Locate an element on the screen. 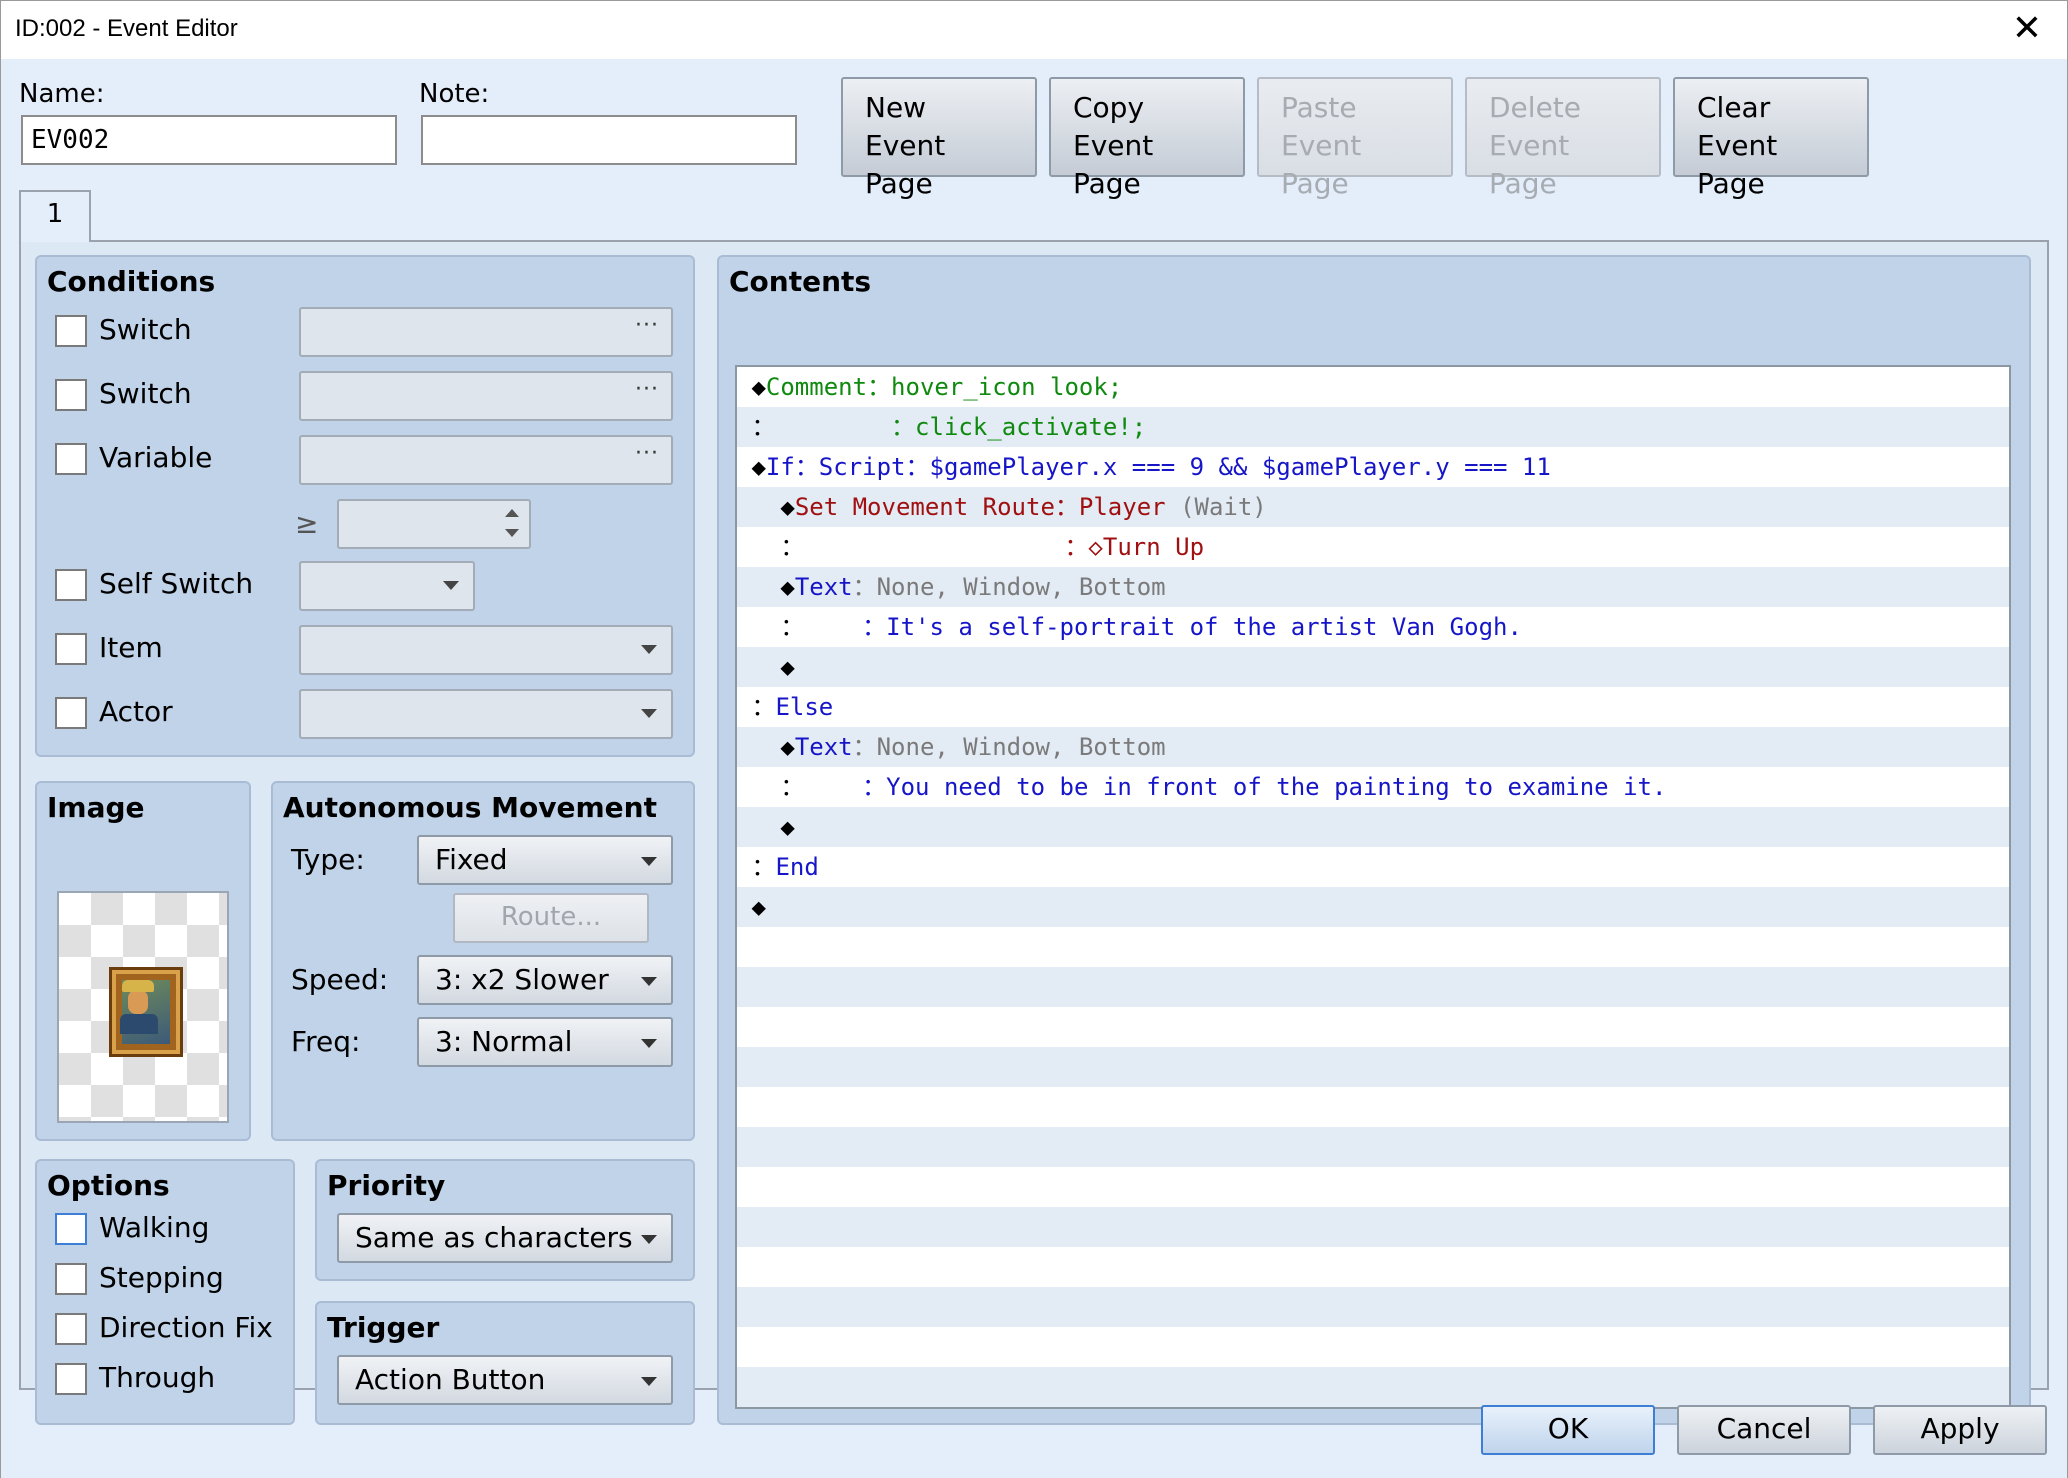 This screenshot has width=2068, height=1478. item-checkbox is located at coordinates (71, 649).